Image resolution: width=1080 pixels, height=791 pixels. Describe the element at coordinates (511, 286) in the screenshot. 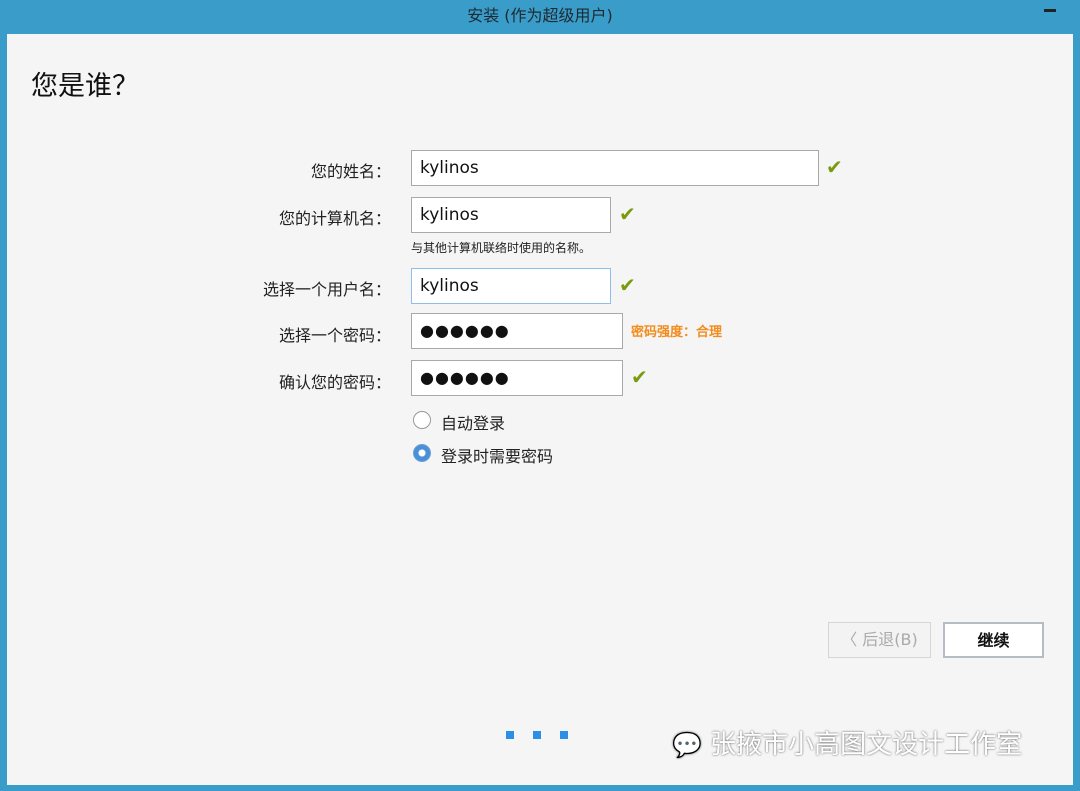

I see `username-input: kylinos` at that location.